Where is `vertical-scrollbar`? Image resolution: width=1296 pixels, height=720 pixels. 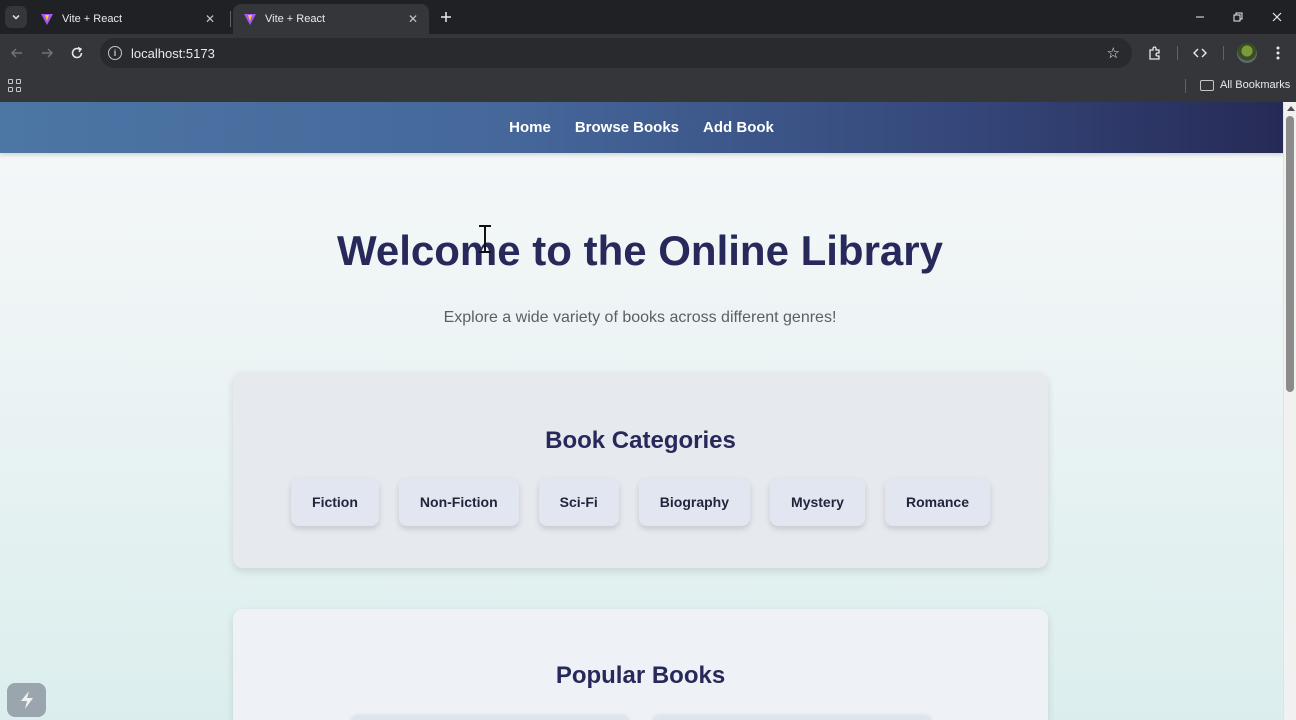 vertical-scrollbar is located at coordinates (1289, 411).